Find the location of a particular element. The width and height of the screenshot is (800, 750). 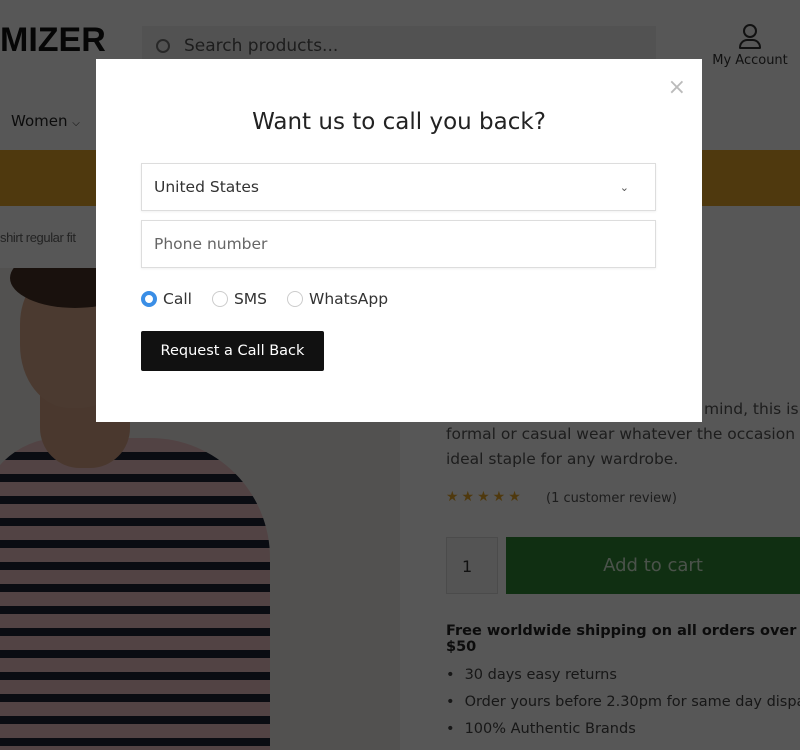

description-line: ideal staple for any wardrobe. is located at coordinates (562, 459).